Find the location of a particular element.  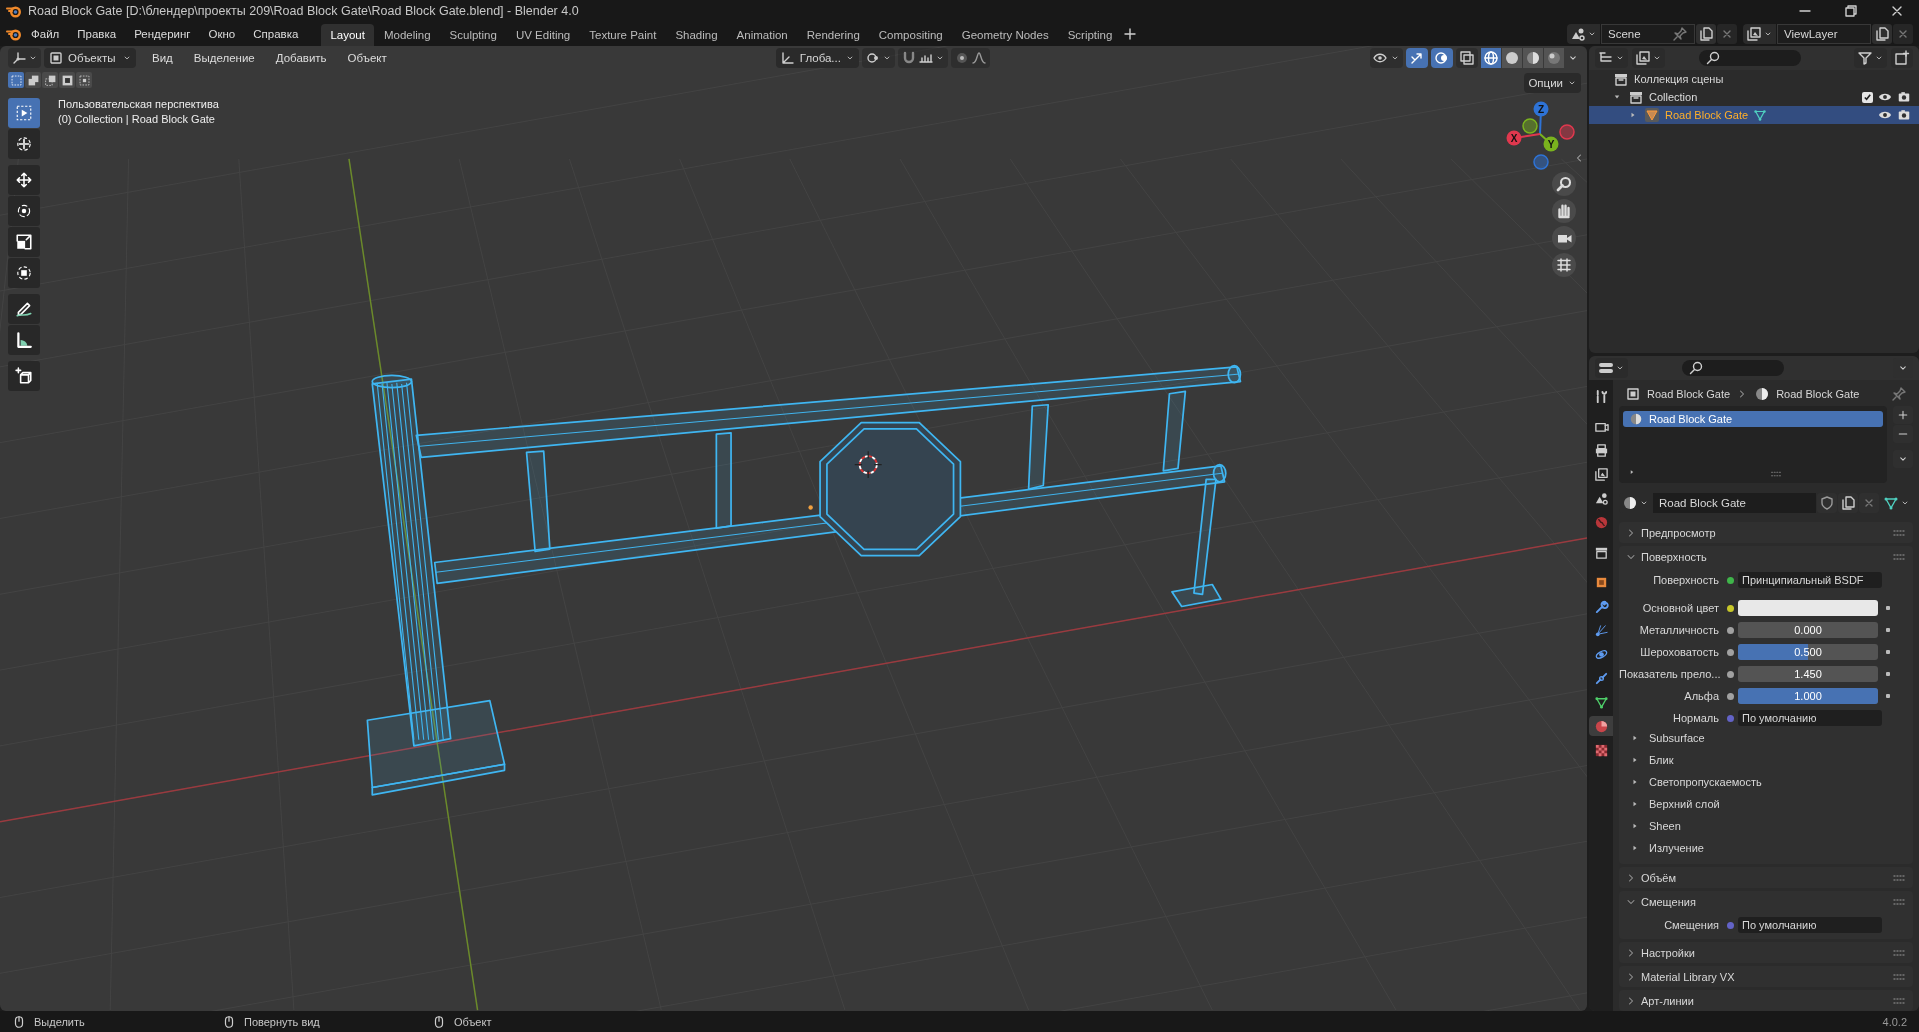

workspace-tab: Compositing is located at coordinates (910, 35).